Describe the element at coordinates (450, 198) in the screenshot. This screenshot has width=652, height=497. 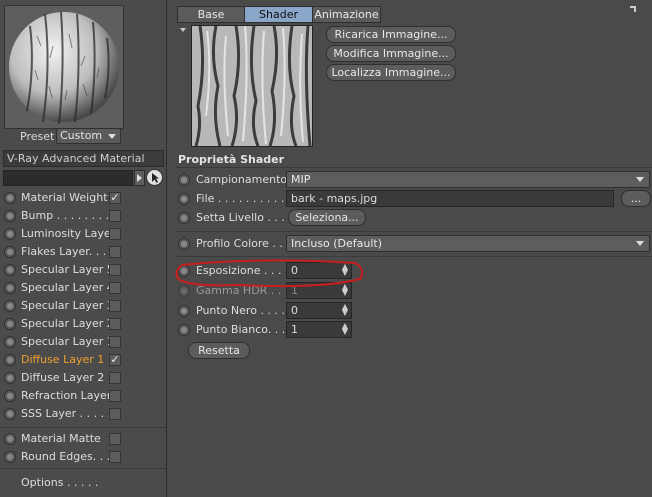
I see `file-path-field: bark - maps.jpg` at that location.